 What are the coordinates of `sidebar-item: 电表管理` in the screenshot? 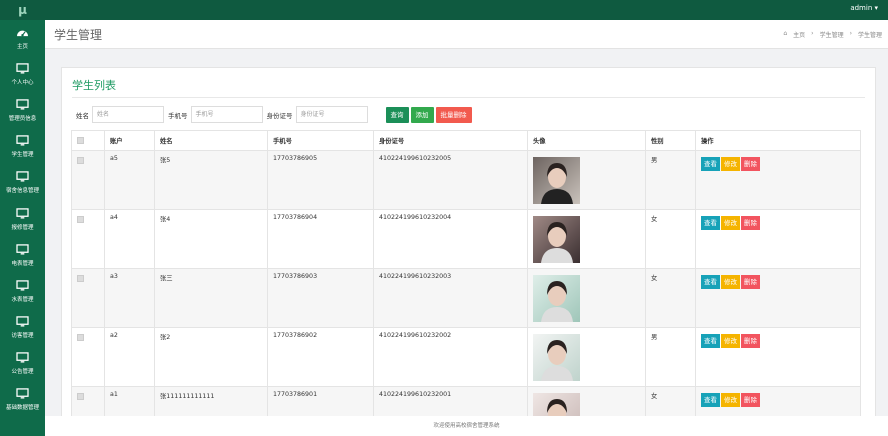 It's located at (22, 255).